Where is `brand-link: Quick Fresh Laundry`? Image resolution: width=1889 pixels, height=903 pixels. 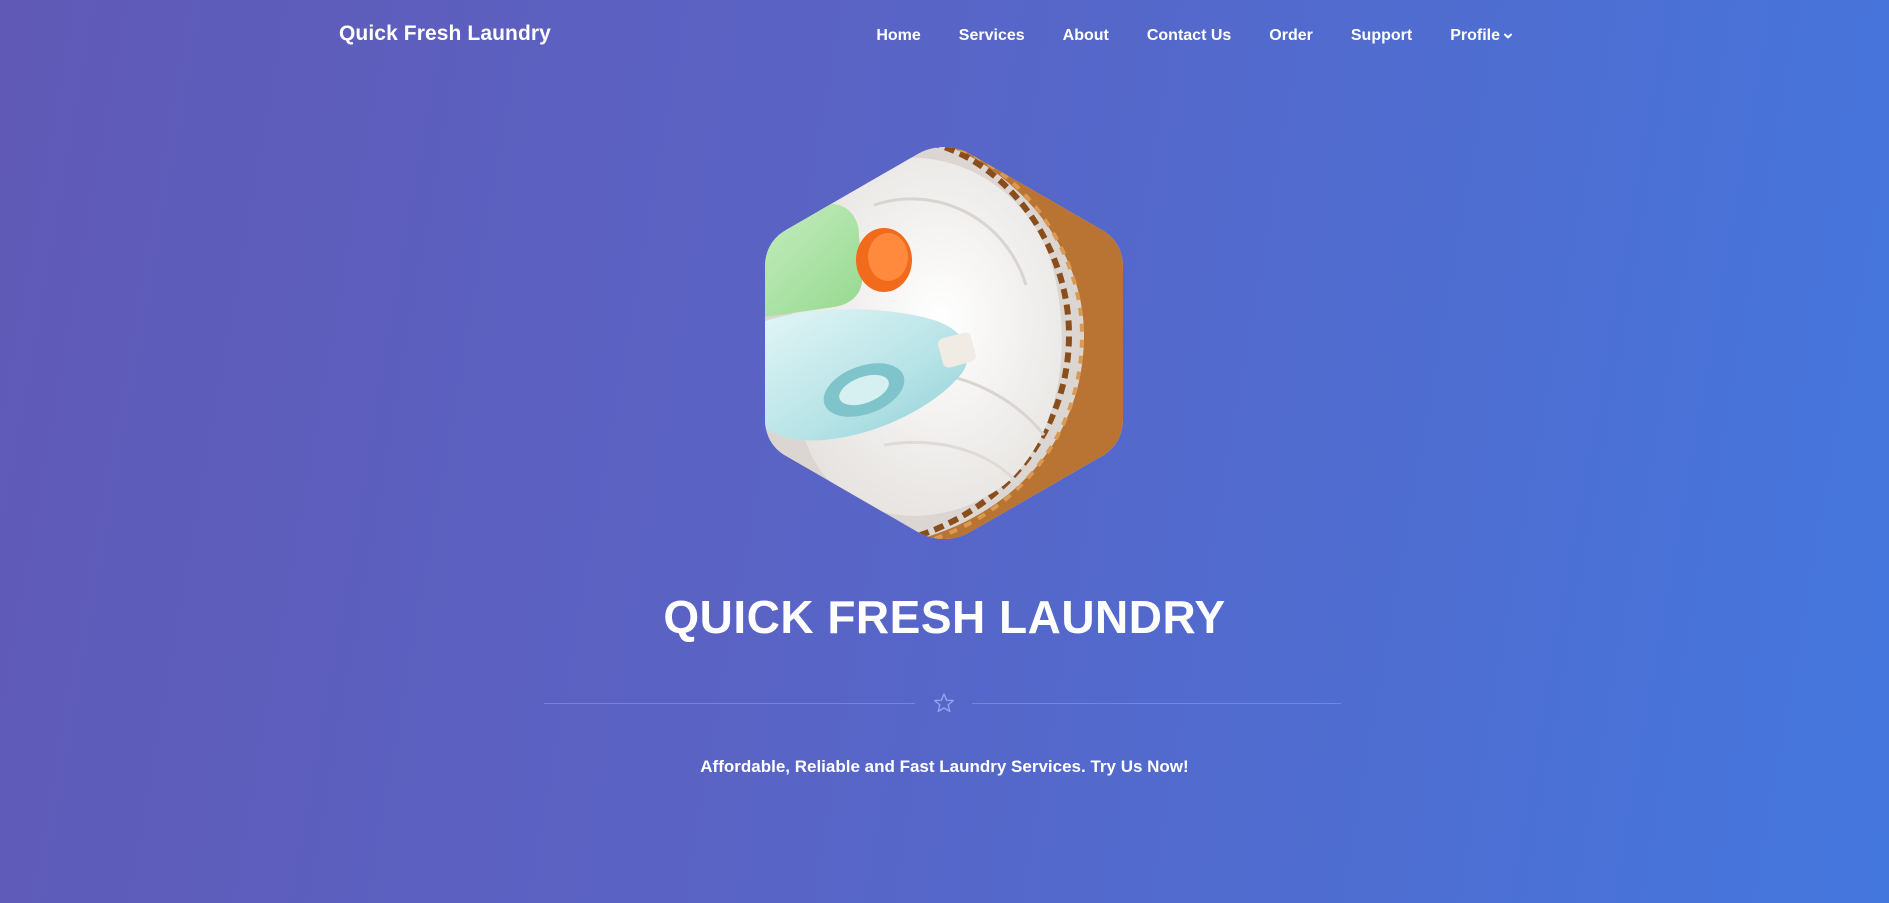
brand-link: Quick Fresh Laundry is located at coordinates (445, 34).